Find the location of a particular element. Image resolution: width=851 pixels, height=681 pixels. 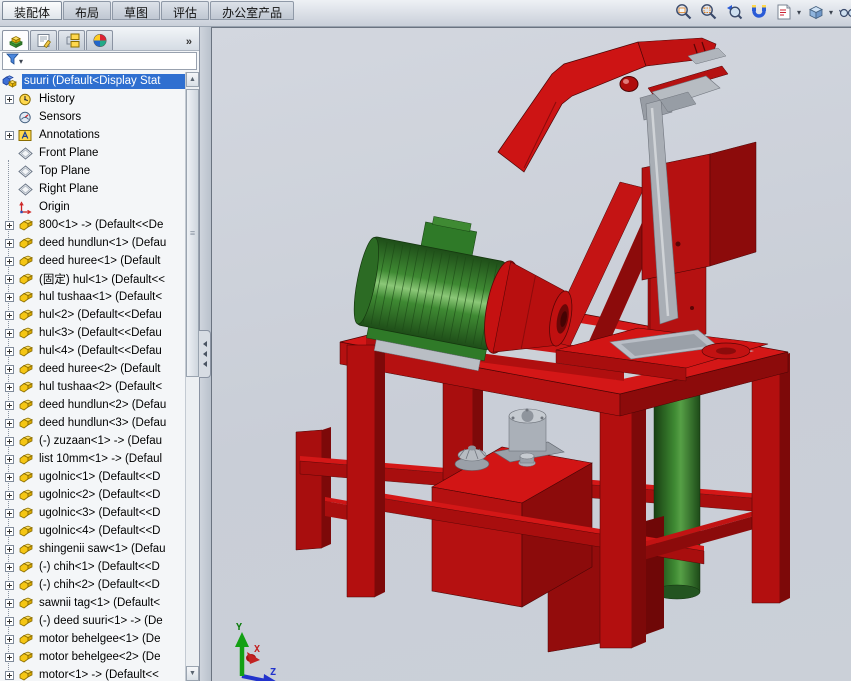

tree-scrollbar: ▲ ≡ ▼ is located at coordinates (192, 376).